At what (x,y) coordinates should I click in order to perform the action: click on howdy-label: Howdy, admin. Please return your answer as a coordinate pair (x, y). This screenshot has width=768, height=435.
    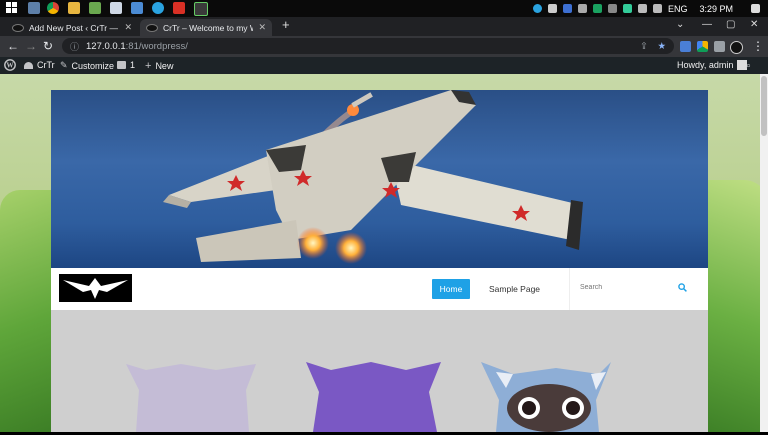
    Looking at the image, I should click on (705, 65).